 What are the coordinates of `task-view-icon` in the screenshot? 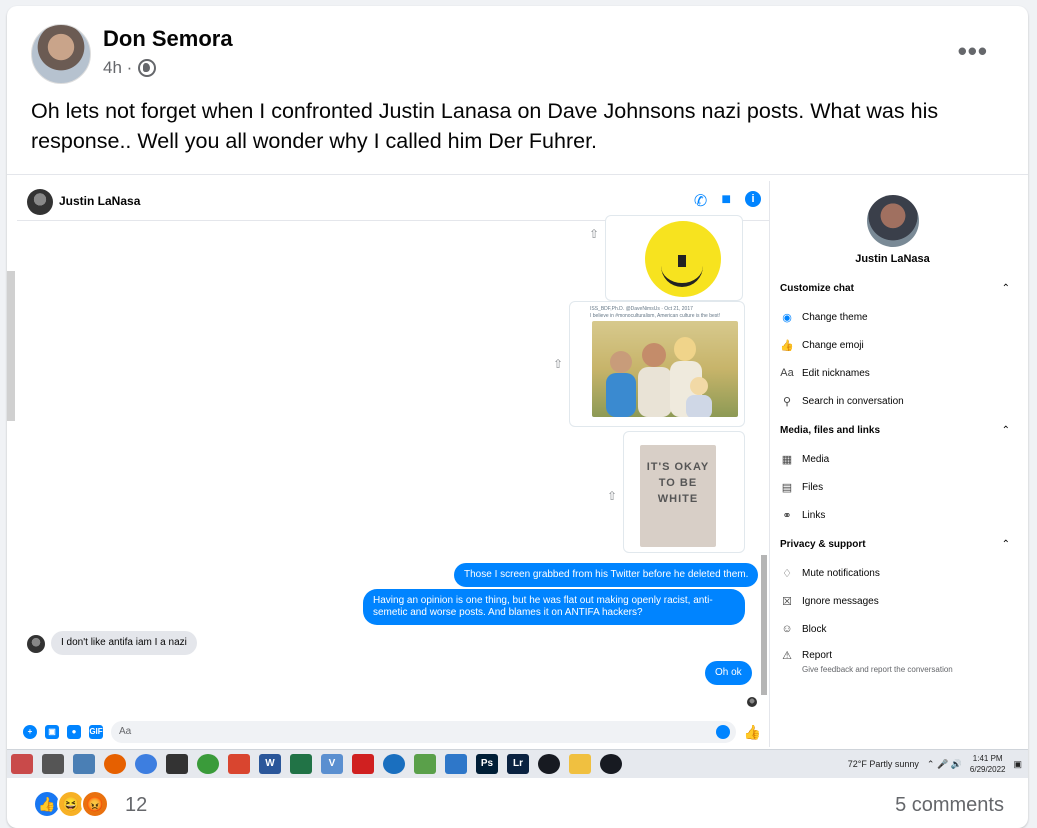 It's located at (53, 764).